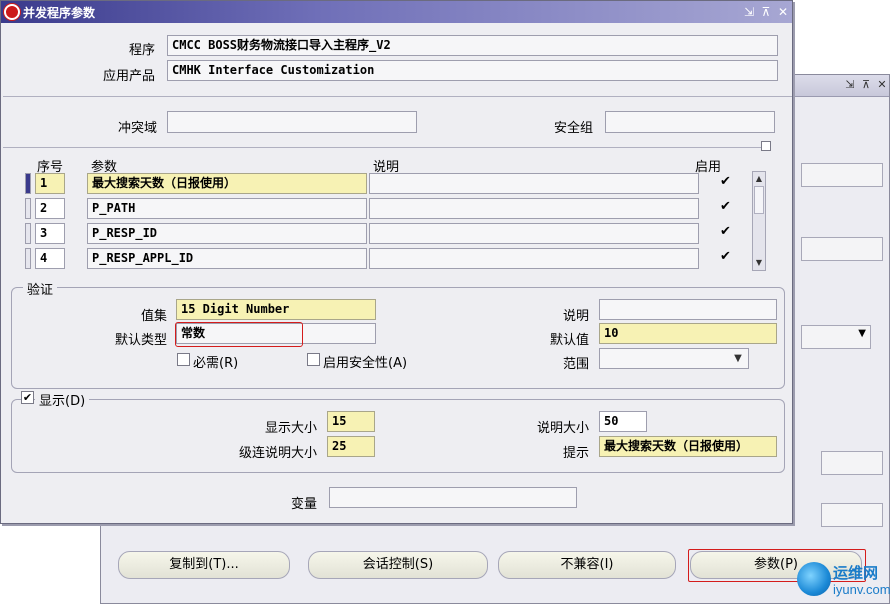 The height and width of the screenshot is (606, 896). I want to click on range-select, so click(674, 358).